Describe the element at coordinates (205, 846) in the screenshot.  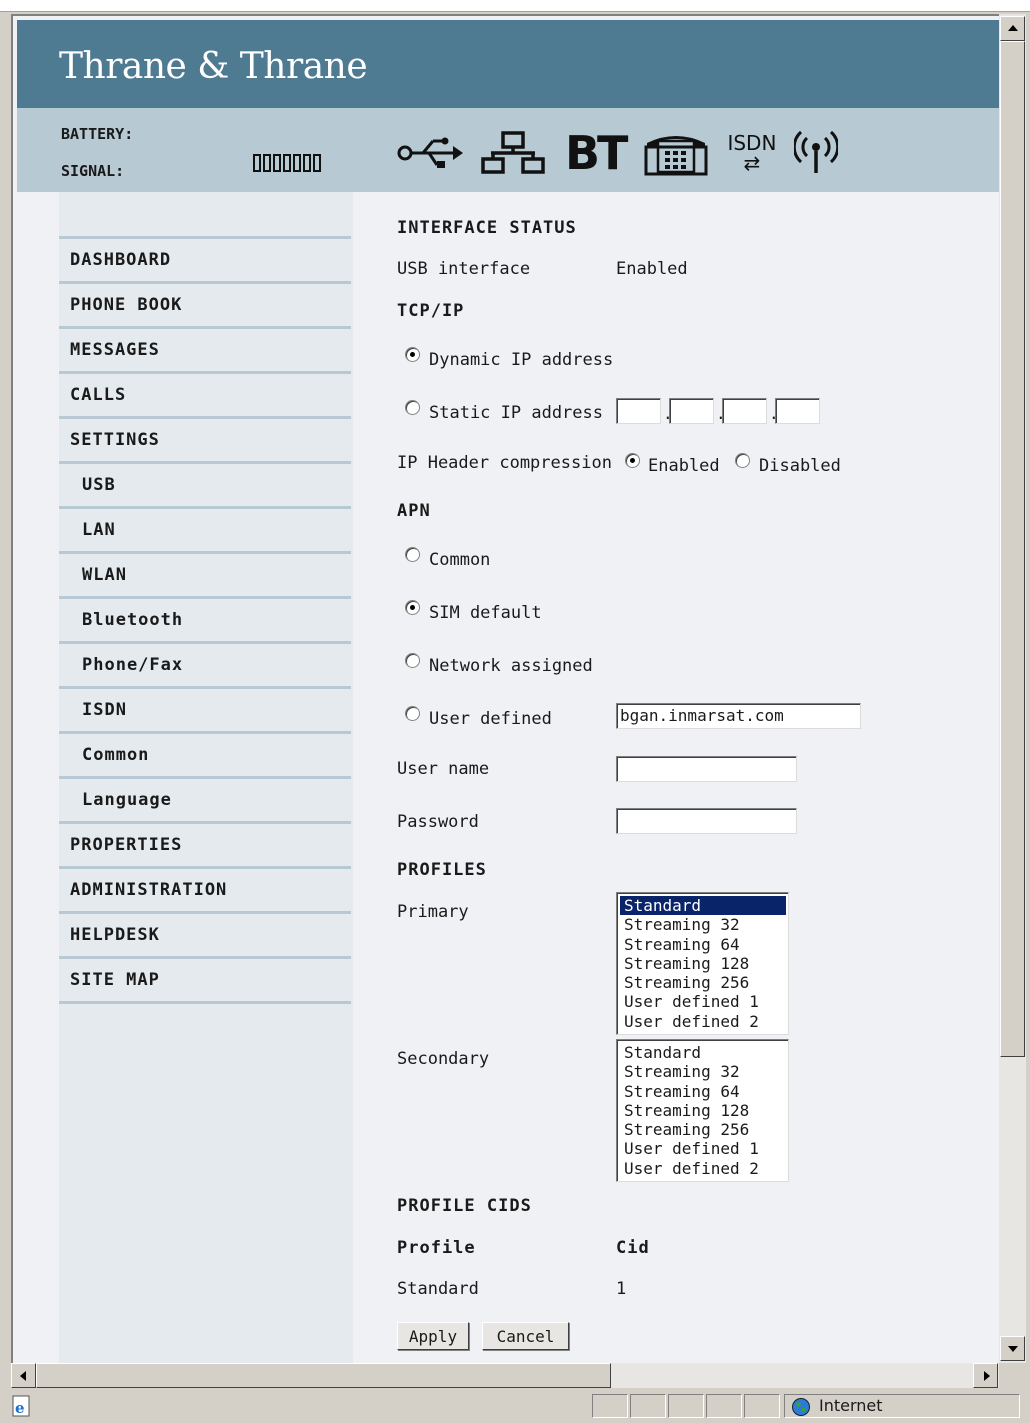
I see `nav-properties: PROPERTIES` at that location.